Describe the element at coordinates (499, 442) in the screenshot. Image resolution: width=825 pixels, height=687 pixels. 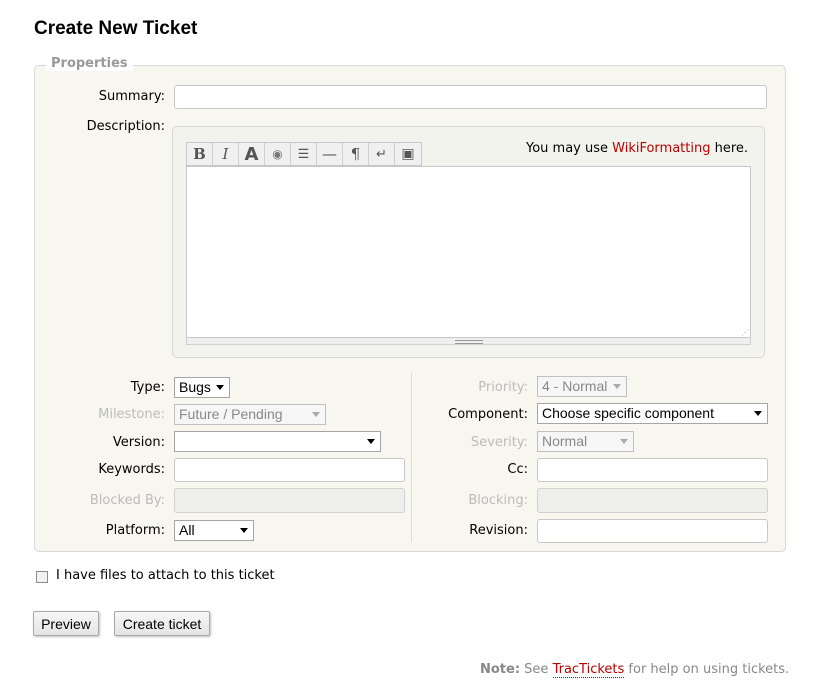
I see `severity-label: Severity:` at that location.